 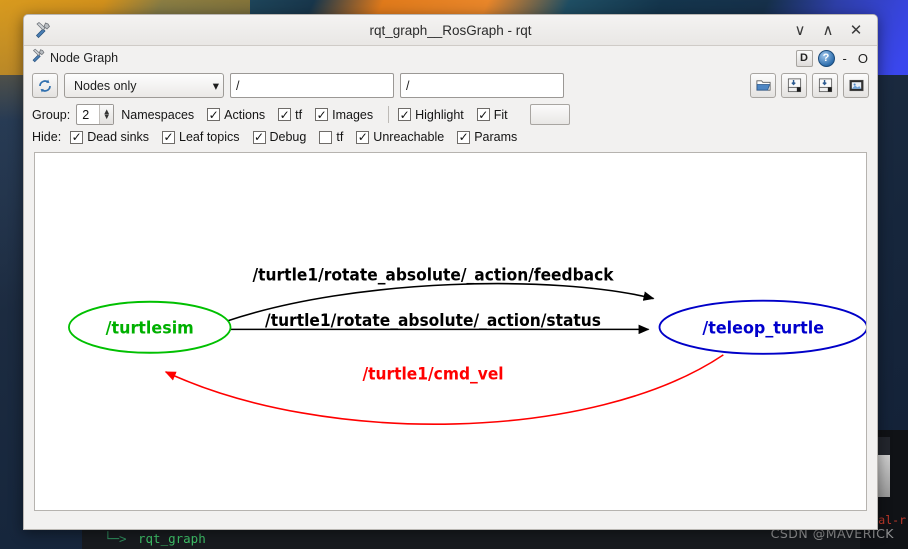 I want to click on checkbox-dead-sinks: ✓ Dead sinks, so click(x=109, y=137).